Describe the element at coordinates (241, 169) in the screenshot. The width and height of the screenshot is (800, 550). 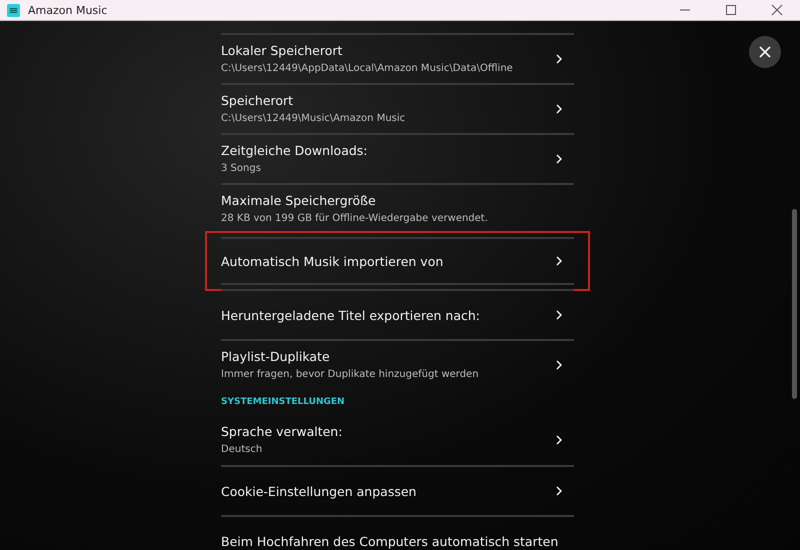
I see `setting-value: 3 Songs` at that location.